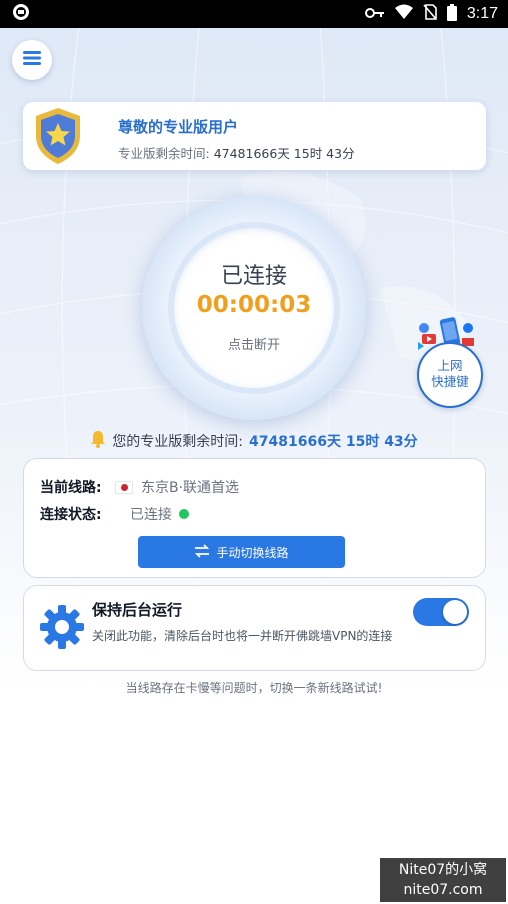 This screenshot has width=508, height=904. Describe the element at coordinates (284, 153) in the screenshot. I see `pro-remaining-value: 47481666天 15时 43分` at that location.